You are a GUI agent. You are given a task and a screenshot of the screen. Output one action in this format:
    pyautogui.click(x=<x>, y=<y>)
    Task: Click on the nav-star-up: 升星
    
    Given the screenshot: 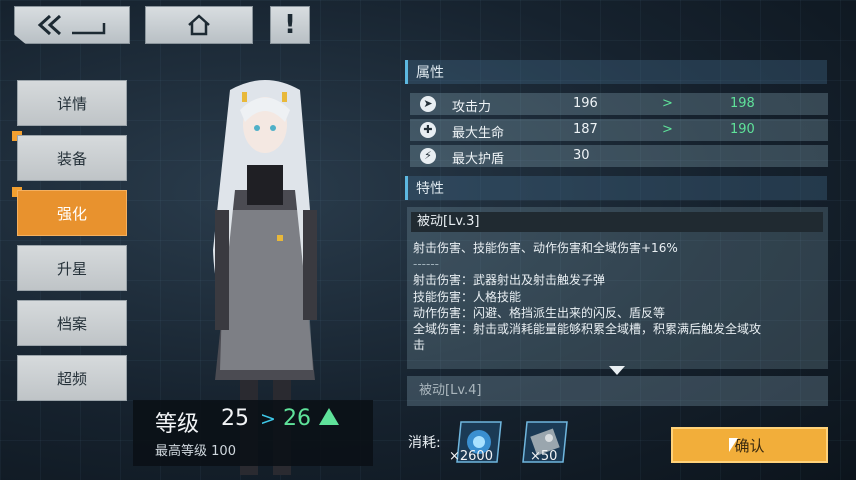 What is the action you would take?
    pyautogui.click(x=72, y=268)
    